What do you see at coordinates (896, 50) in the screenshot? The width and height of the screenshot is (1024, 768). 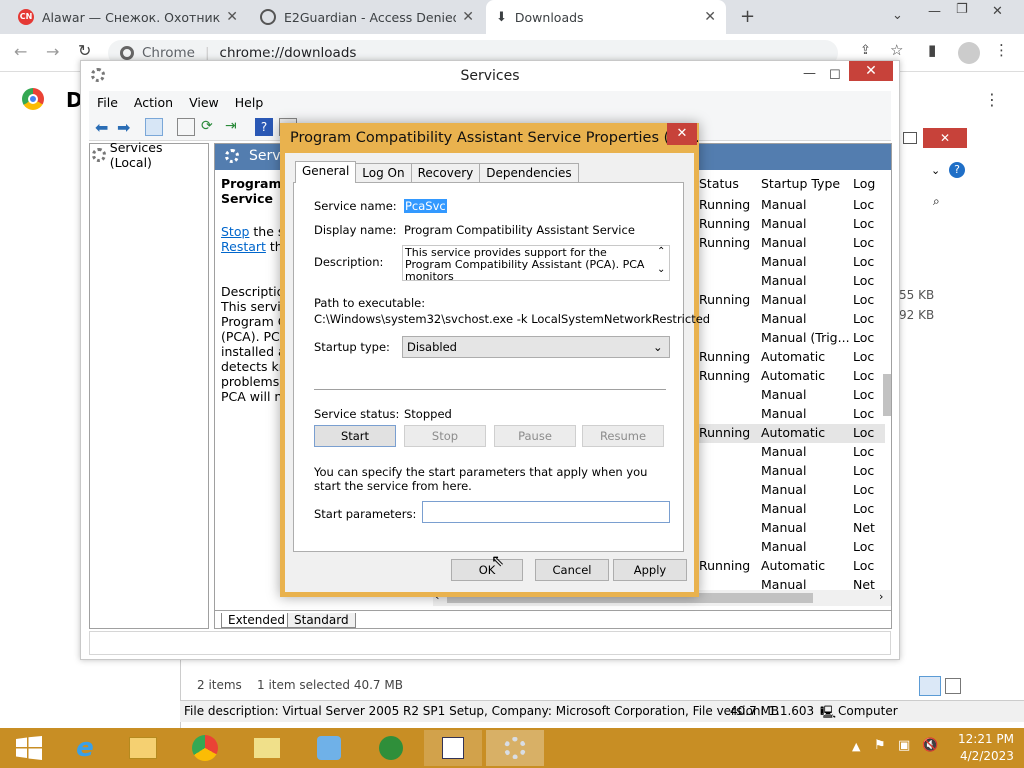 I see `bookmark-star-icon: ☆` at bounding box center [896, 50].